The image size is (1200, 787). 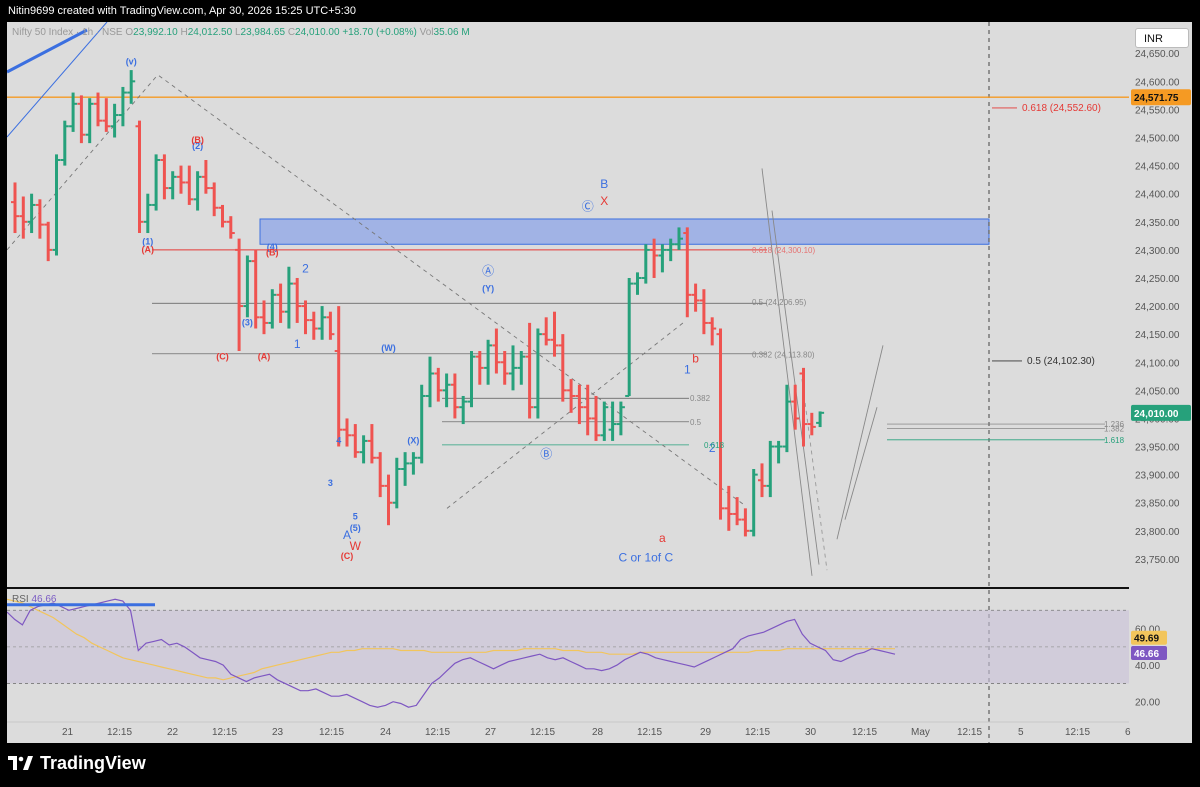 What do you see at coordinates (131, 61) in the screenshot?
I see `wave-label: (v)` at bounding box center [131, 61].